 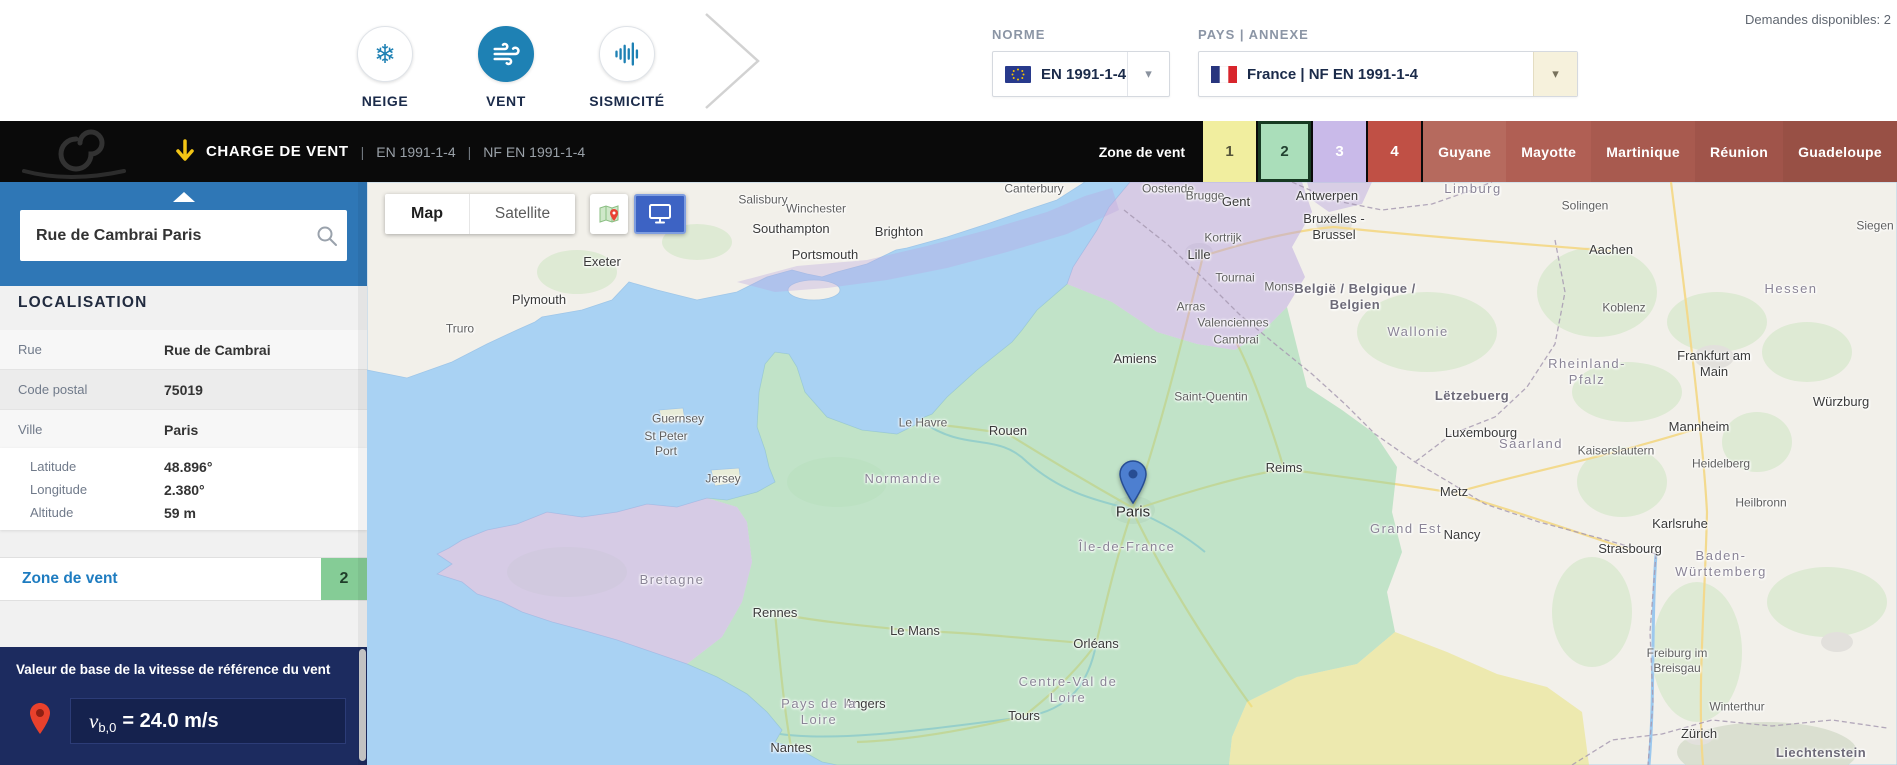 I want to click on search-icon, so click(x=327, y=236).